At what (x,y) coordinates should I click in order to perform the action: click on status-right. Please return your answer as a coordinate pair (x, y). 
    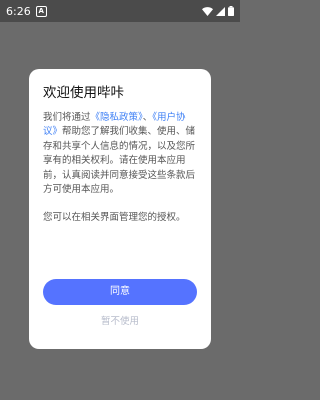
    Looking at the image, I should click on (218, 11).